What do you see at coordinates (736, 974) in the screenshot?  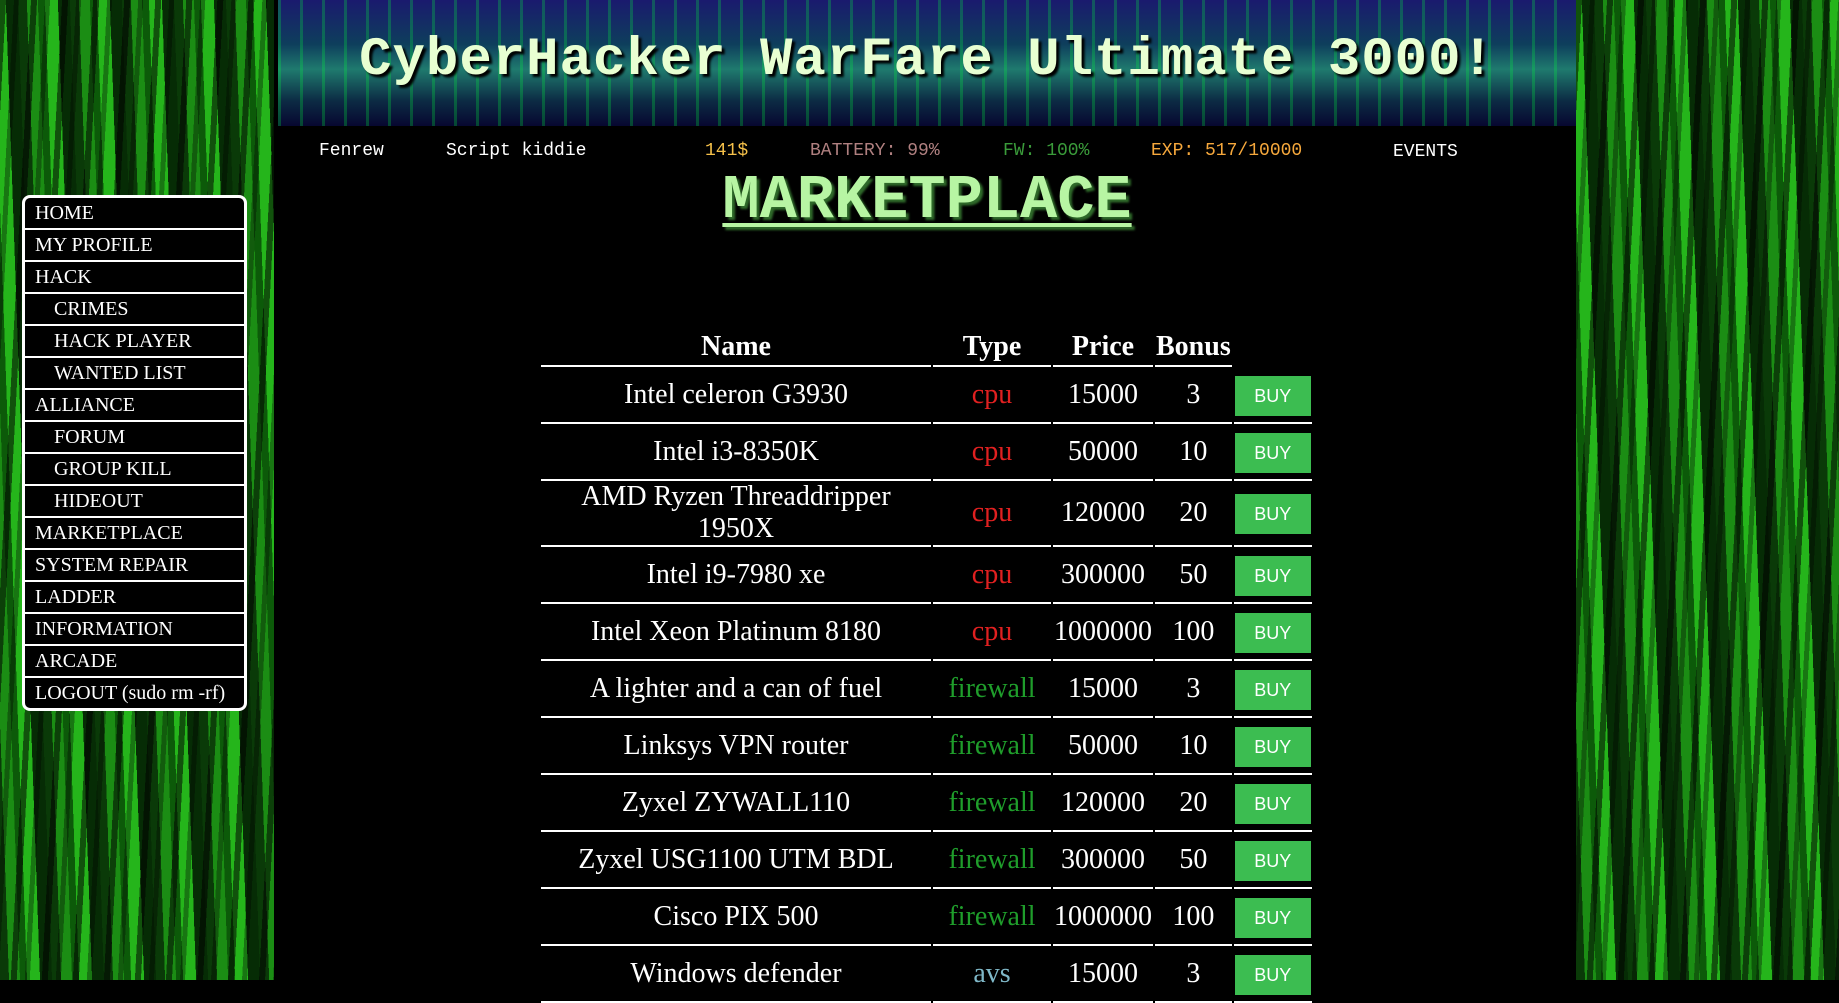 I see `item-name: Windows defender` at bounding box center [736, 974].